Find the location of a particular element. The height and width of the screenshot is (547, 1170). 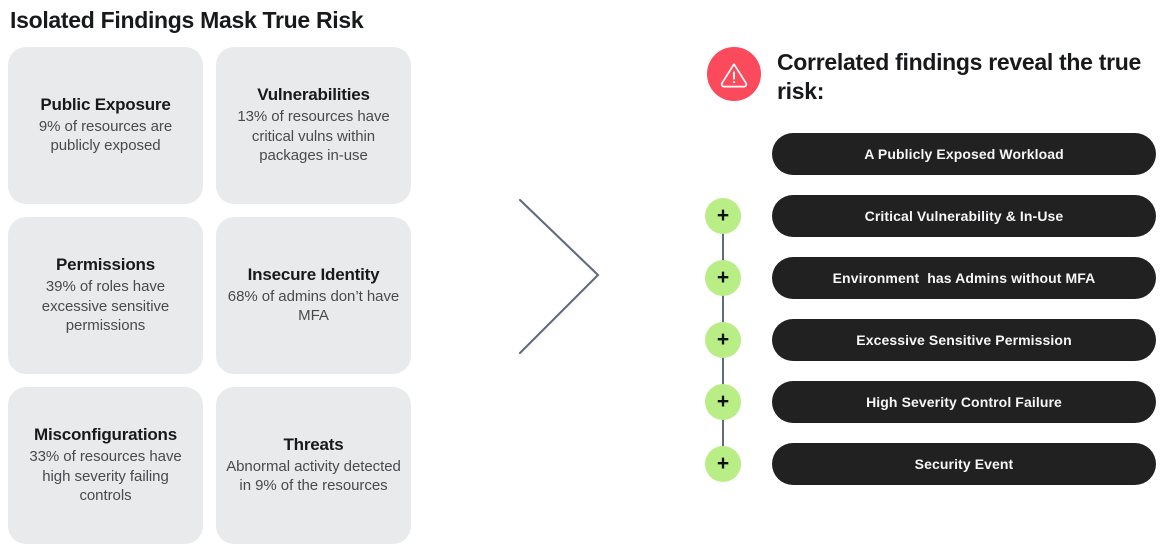

chain-row: + Security Event is located at coordinates (930, 464).